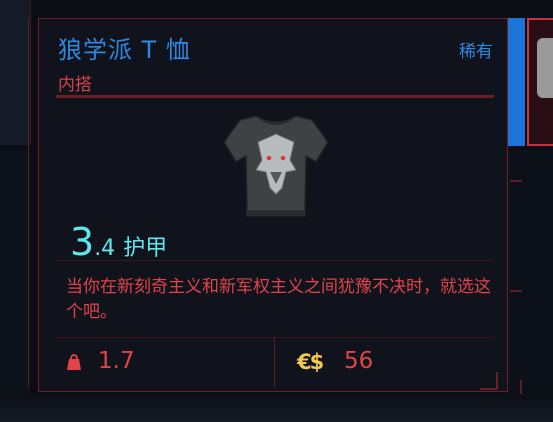 This screenshot has height=422, width=553. What do you see at coordinates (124, 50) in the screenshot?
I see `item-title: 狼学派 T 恤` at bounding box center [124, 50].